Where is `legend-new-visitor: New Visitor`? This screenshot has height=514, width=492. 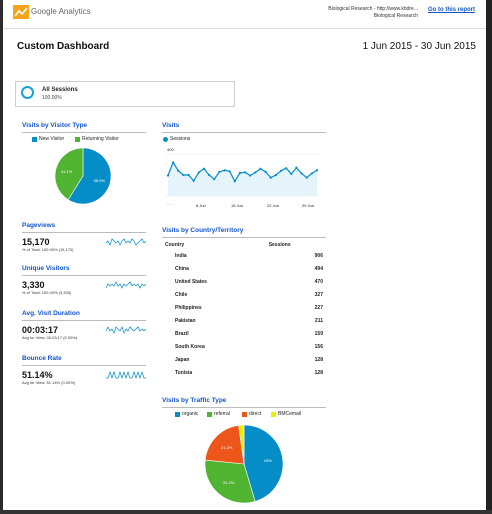 legend-new-visitor: New Visitor is located at coordinates (48, 139).